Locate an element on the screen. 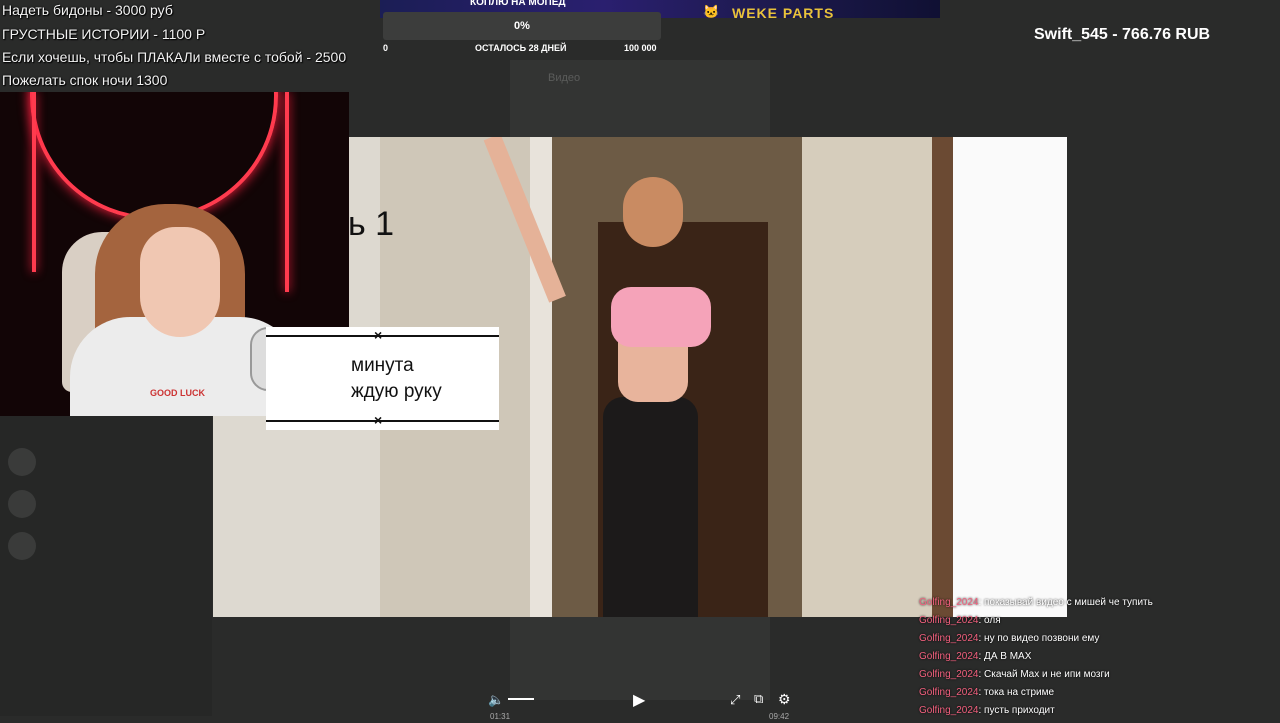 The image size is (1280, 723). donation-line: Надеть бидоны - 3000 руб is located at coordinates (87, 10).